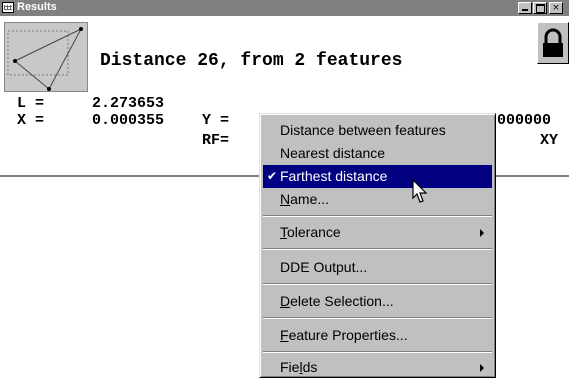 The width and height of the screenshot is (569, 379). Describe the element at coordinates (128, 103) in the screenshot. I see `l-value: 2.273653` at that location.